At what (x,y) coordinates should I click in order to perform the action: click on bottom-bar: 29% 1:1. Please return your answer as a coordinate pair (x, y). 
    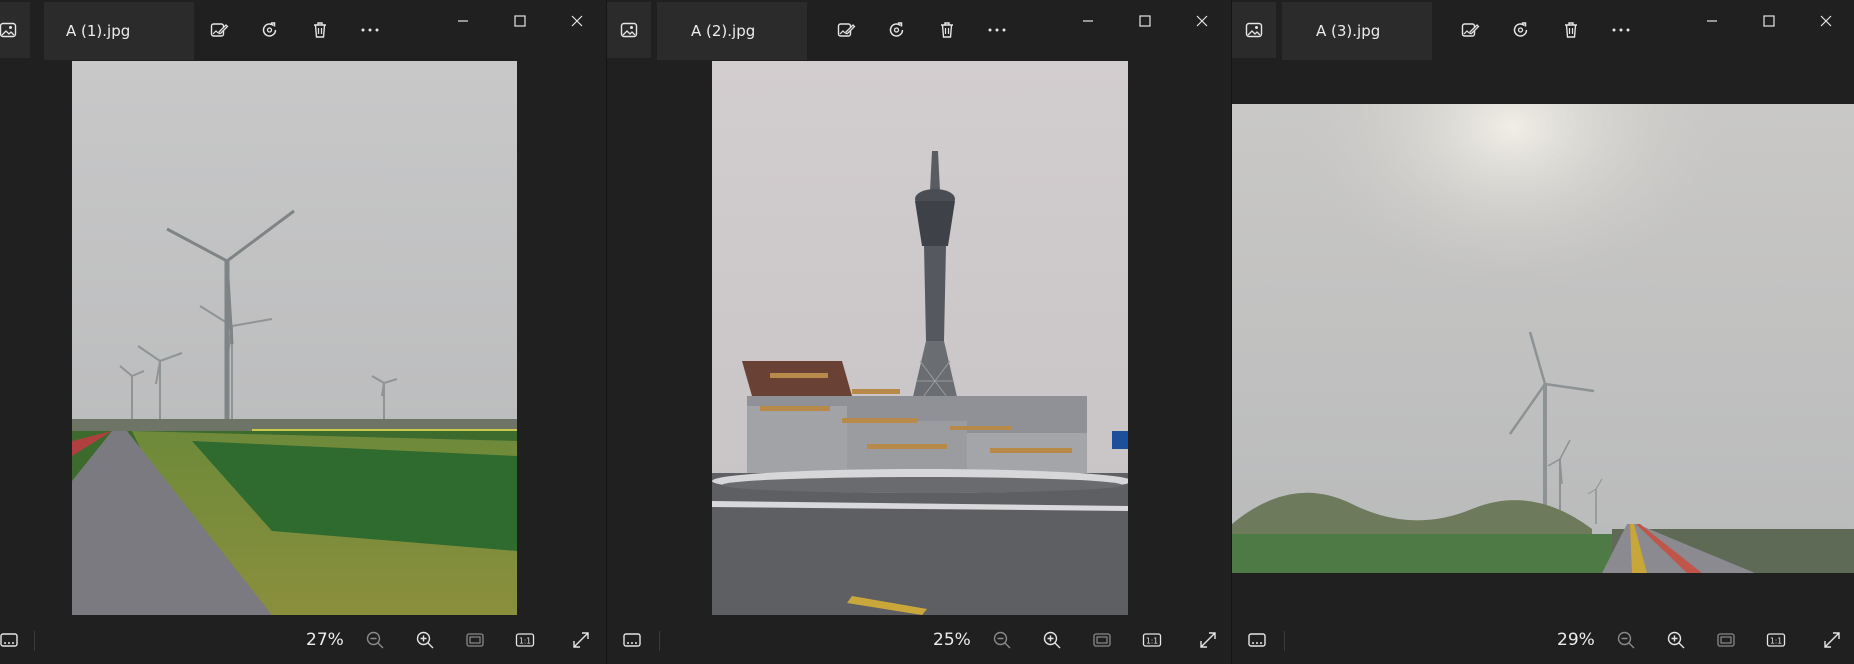
    Looking at the image, I should click on (1543, 639).